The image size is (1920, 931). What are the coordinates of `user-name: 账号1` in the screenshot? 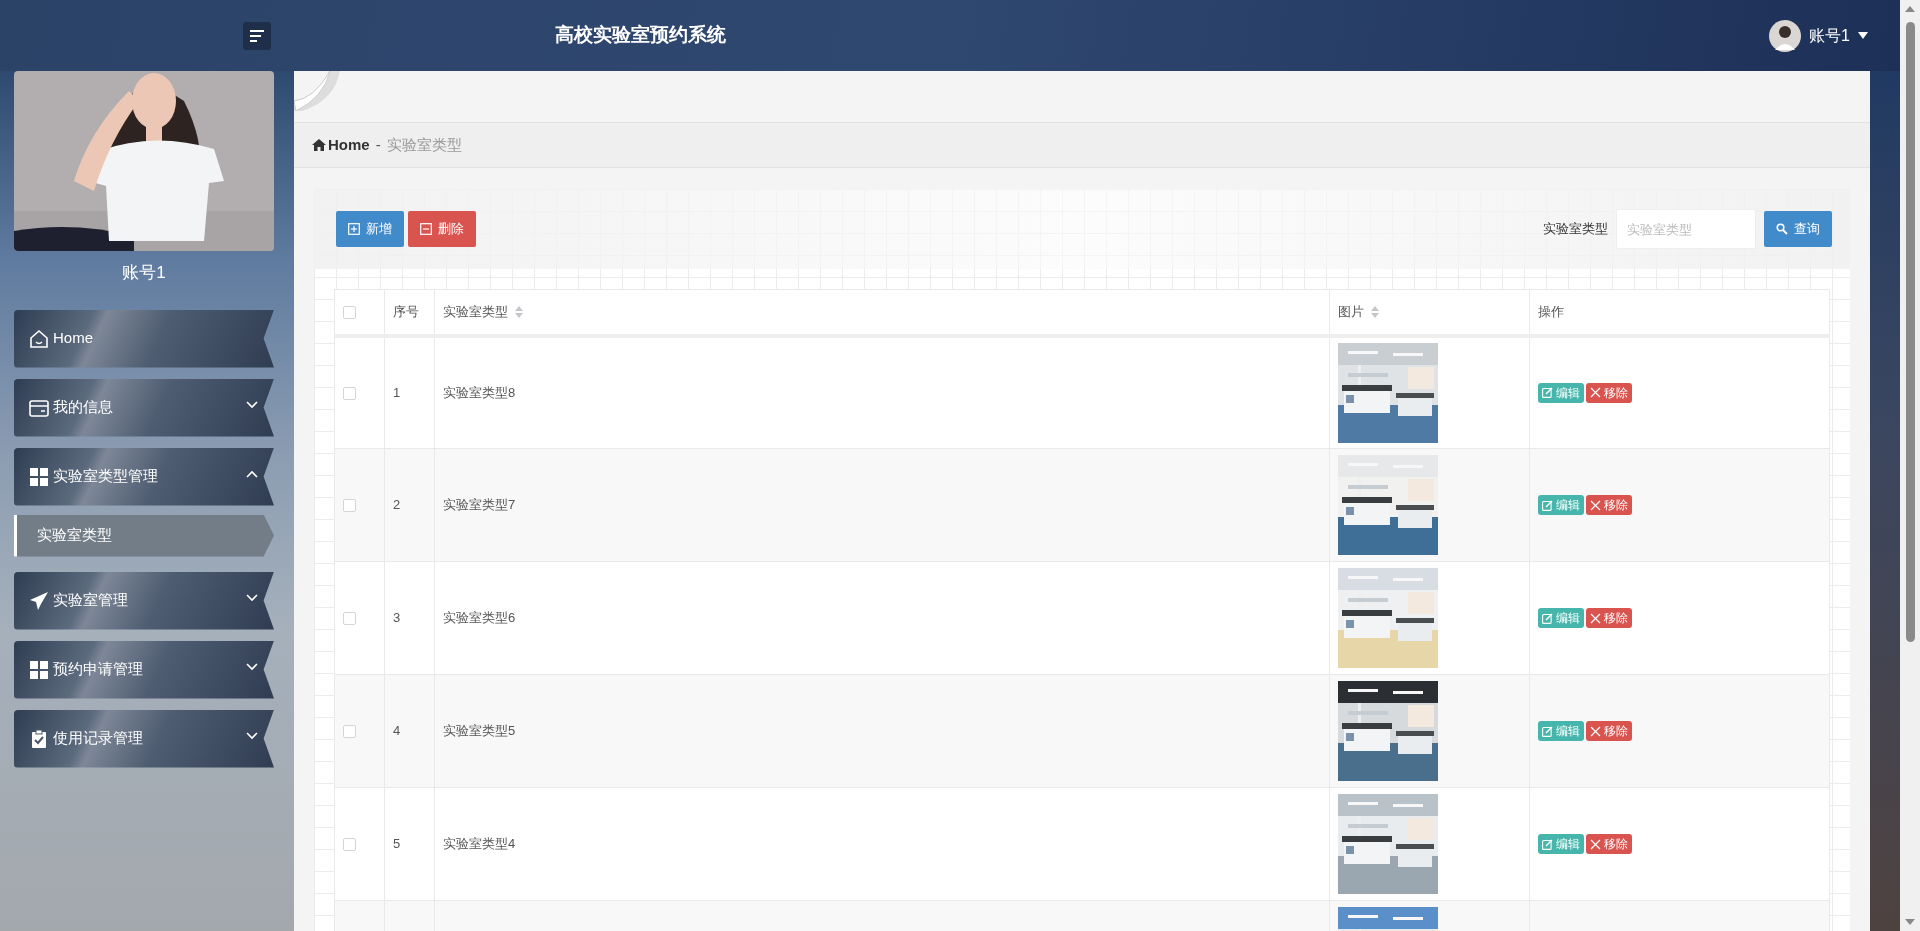 It's located at (1829, 35).